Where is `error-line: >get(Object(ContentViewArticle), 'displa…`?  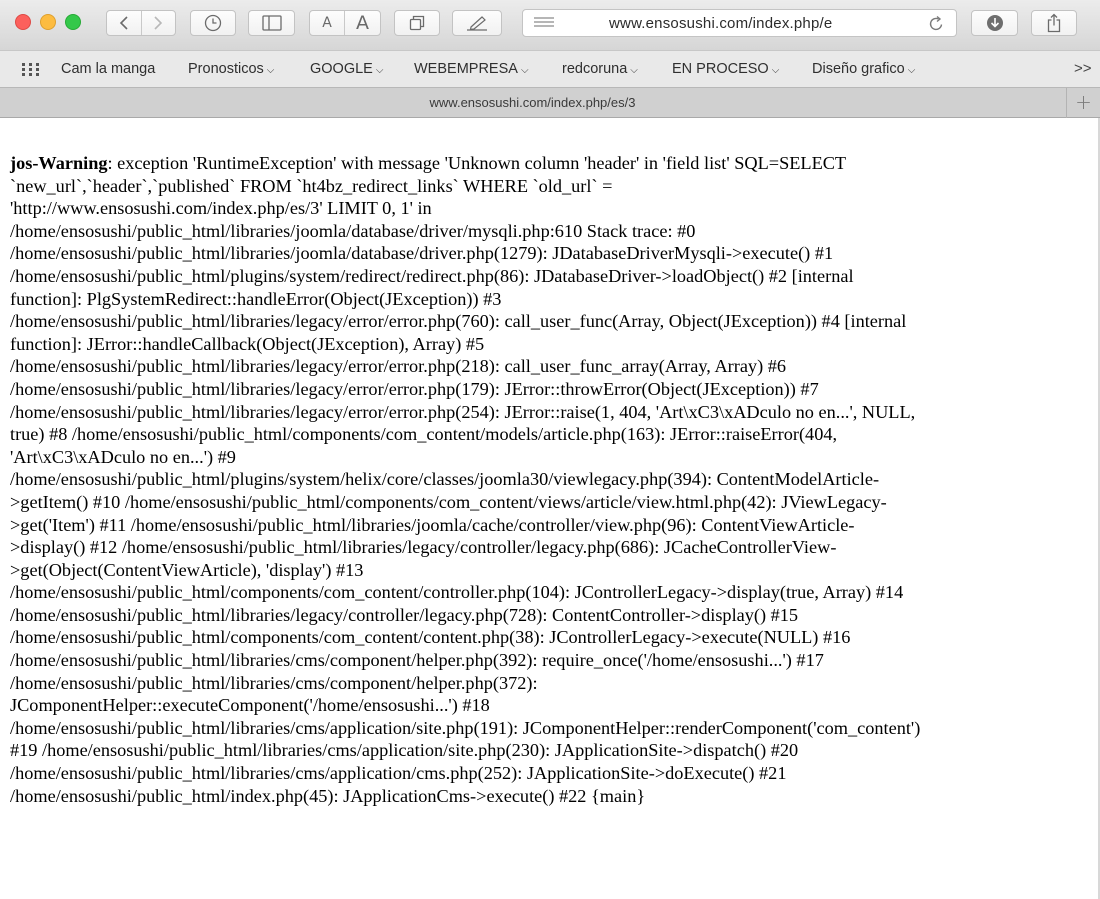
error-line: >get(Object(ContentViewArticle), 'displa… is located at coordinates (187, 569).